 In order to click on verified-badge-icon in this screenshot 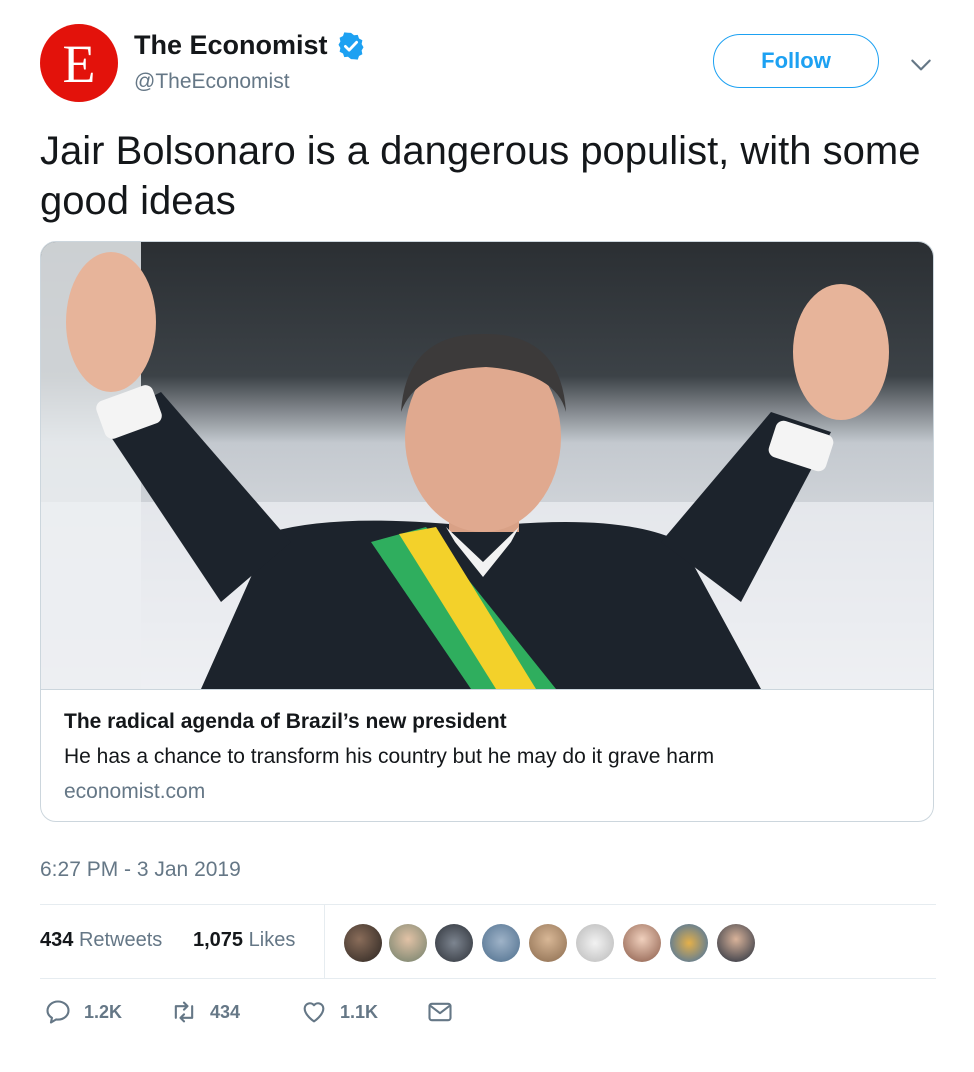, I will do `click(351, 45)`.